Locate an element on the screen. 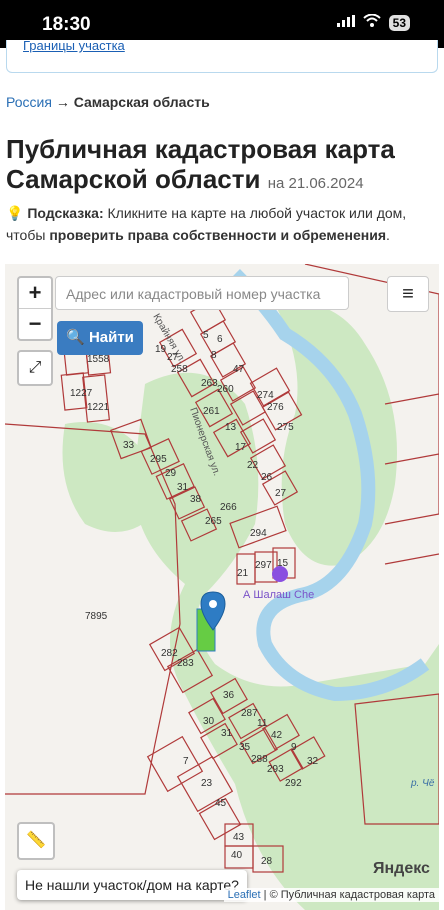 This screenshot has width=444, height=910. breadcrumb: Россия → Самарская область is located at coordinates (108, 102).